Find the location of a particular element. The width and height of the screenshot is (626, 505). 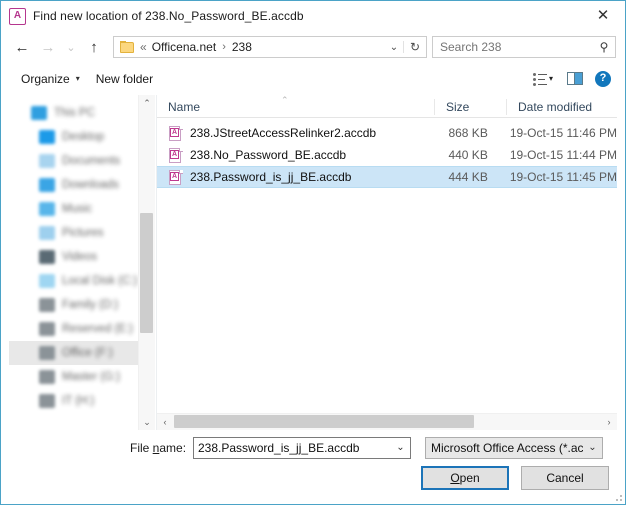

file-name-text: 238.JStreetAccessRelinker2.accdb is located at coordinates (283, 133).